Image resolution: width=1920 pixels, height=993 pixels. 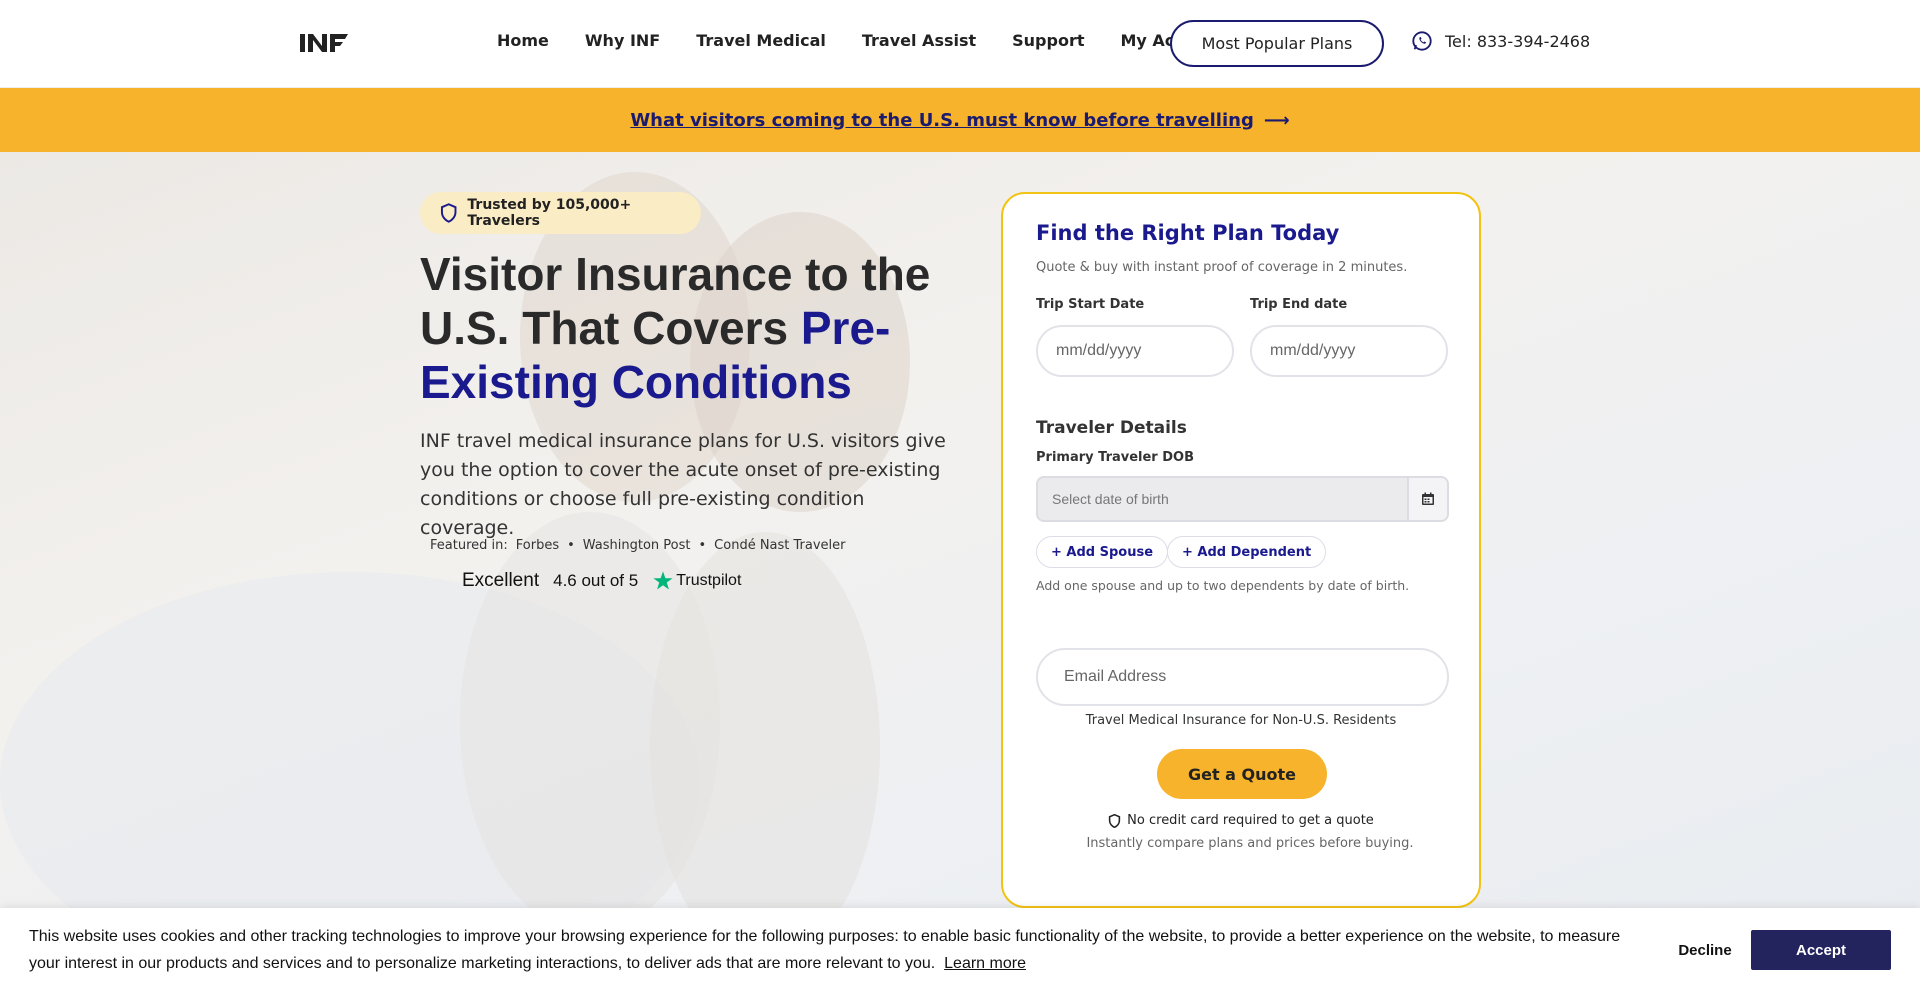 I want to click on featured-label: Featured in:, so click(x=469, y=545).